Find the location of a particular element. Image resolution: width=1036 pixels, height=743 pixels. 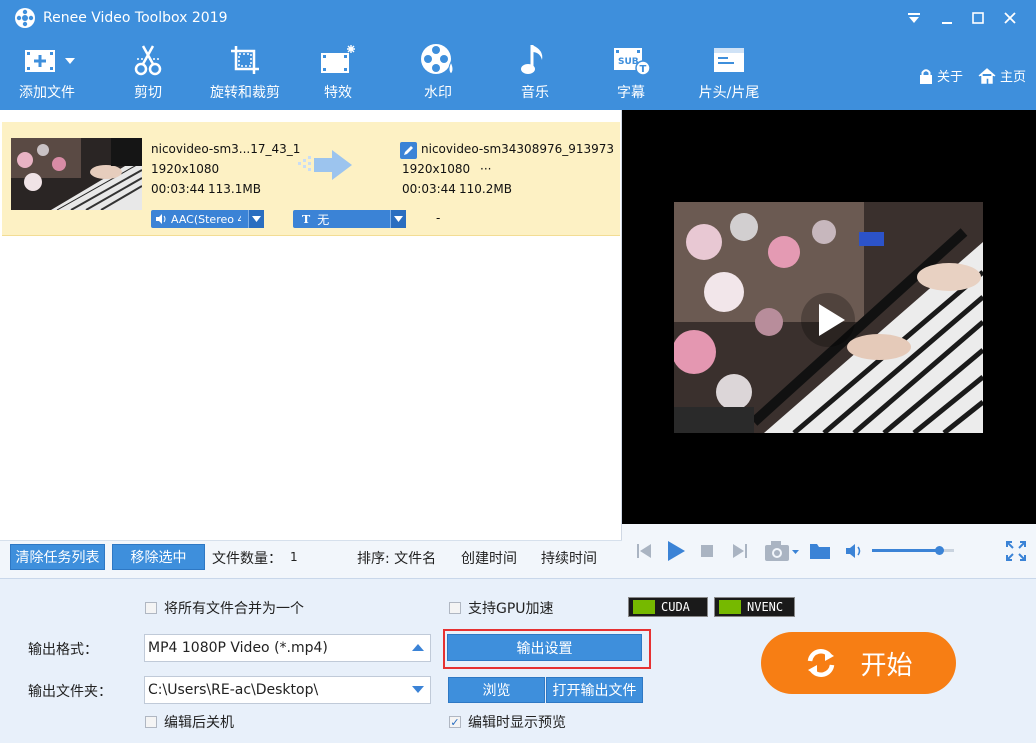

cuda-badge: CUDA is located at coordinates (668, 607).